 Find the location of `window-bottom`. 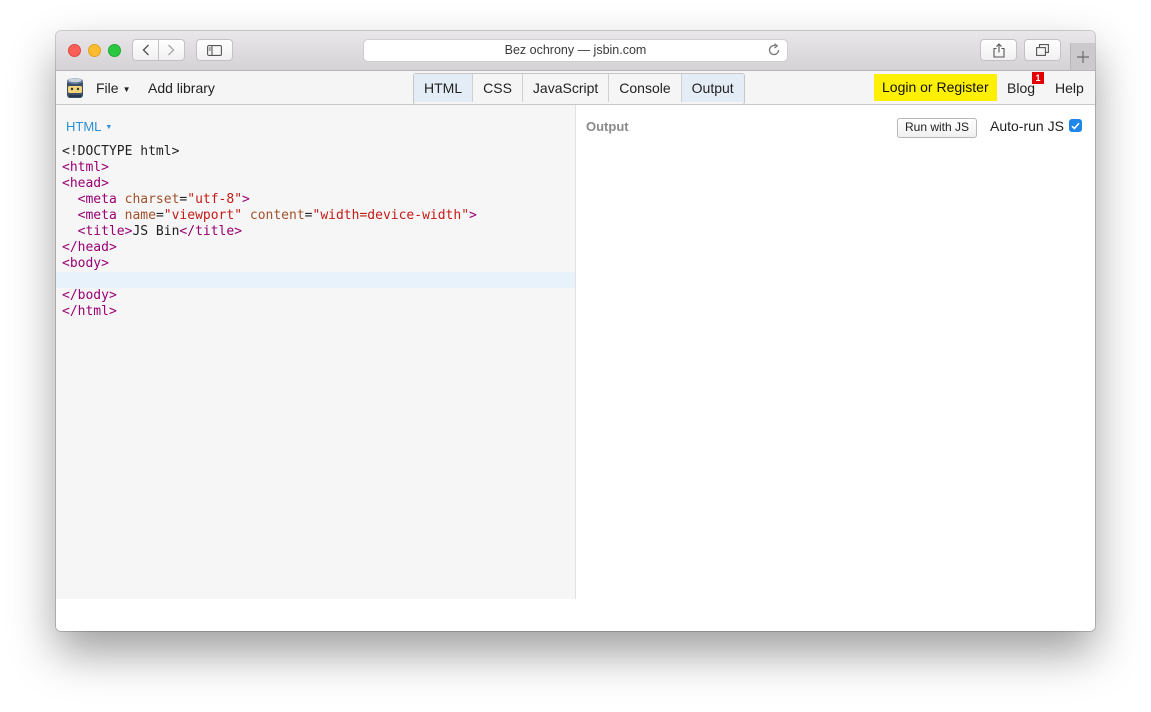

window-bottom is located at coordinates (575, 615).